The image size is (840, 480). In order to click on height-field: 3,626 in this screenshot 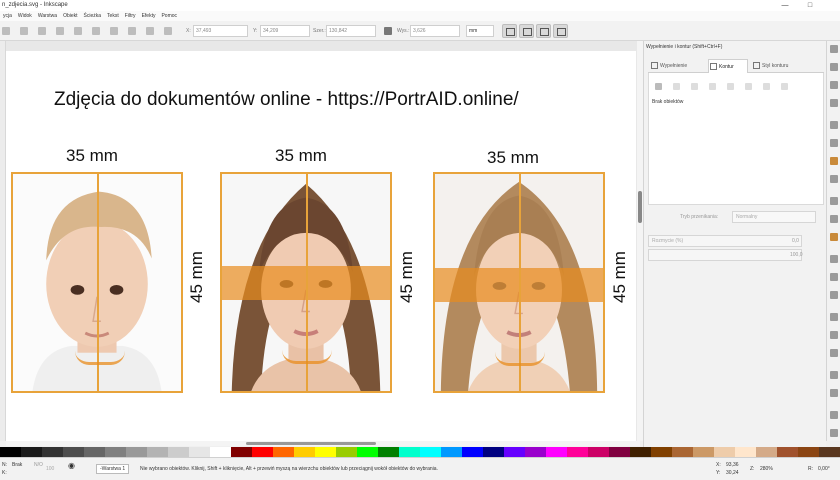, I will do `click(435, 31)`.